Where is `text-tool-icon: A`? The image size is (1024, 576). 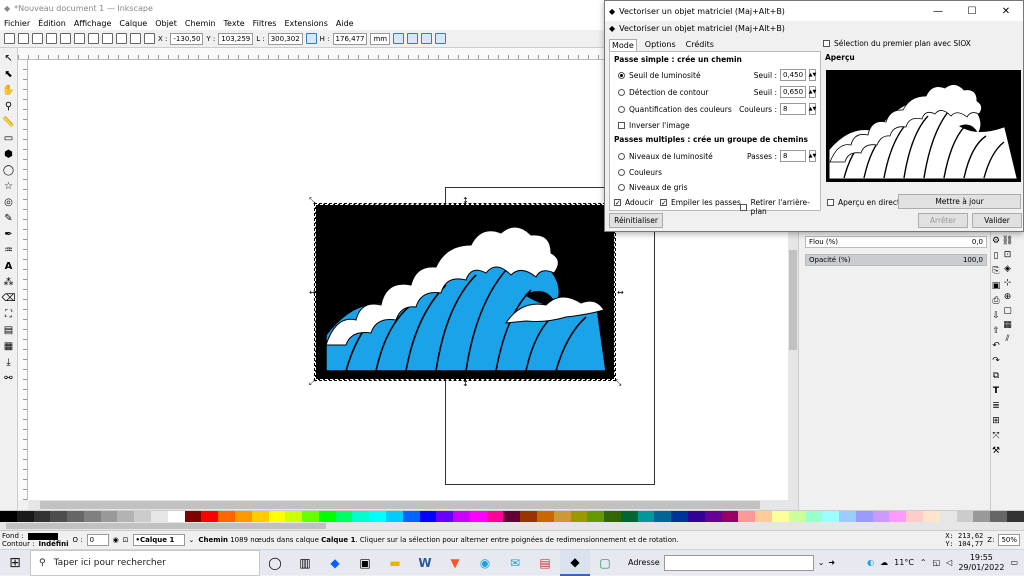
text-tool-icon: A is located at coordinates (9, 266).